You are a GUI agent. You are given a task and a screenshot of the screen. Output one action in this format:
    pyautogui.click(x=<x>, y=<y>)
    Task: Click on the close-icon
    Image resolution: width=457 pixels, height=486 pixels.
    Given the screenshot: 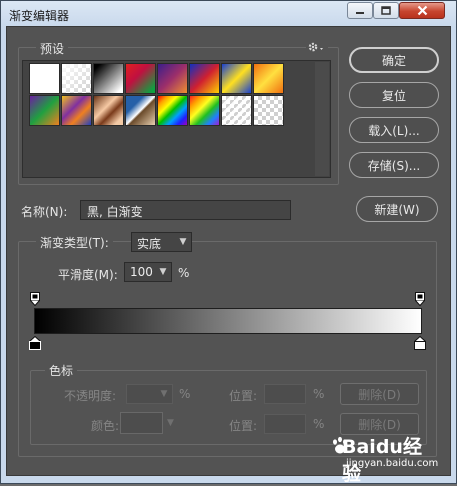 What is the action you would take?
    pyautogui.click(x=422, y=10)
    